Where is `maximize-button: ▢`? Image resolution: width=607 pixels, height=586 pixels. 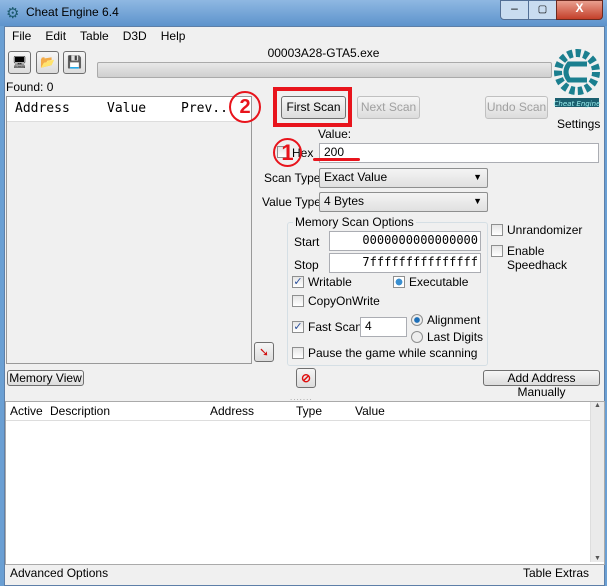
maximize-button: ▢ is located at coordinates (542, 10).